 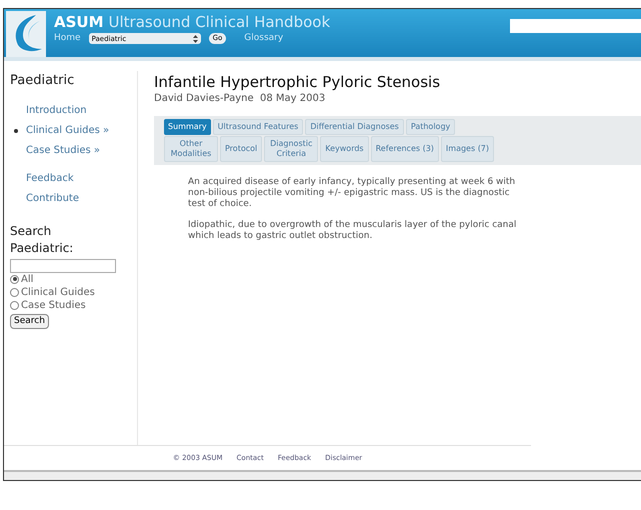 What do you see at coordinates (220, 204) in the screenshot?
I see `summary-text: test of choice.` at bounding box center [220, 204].